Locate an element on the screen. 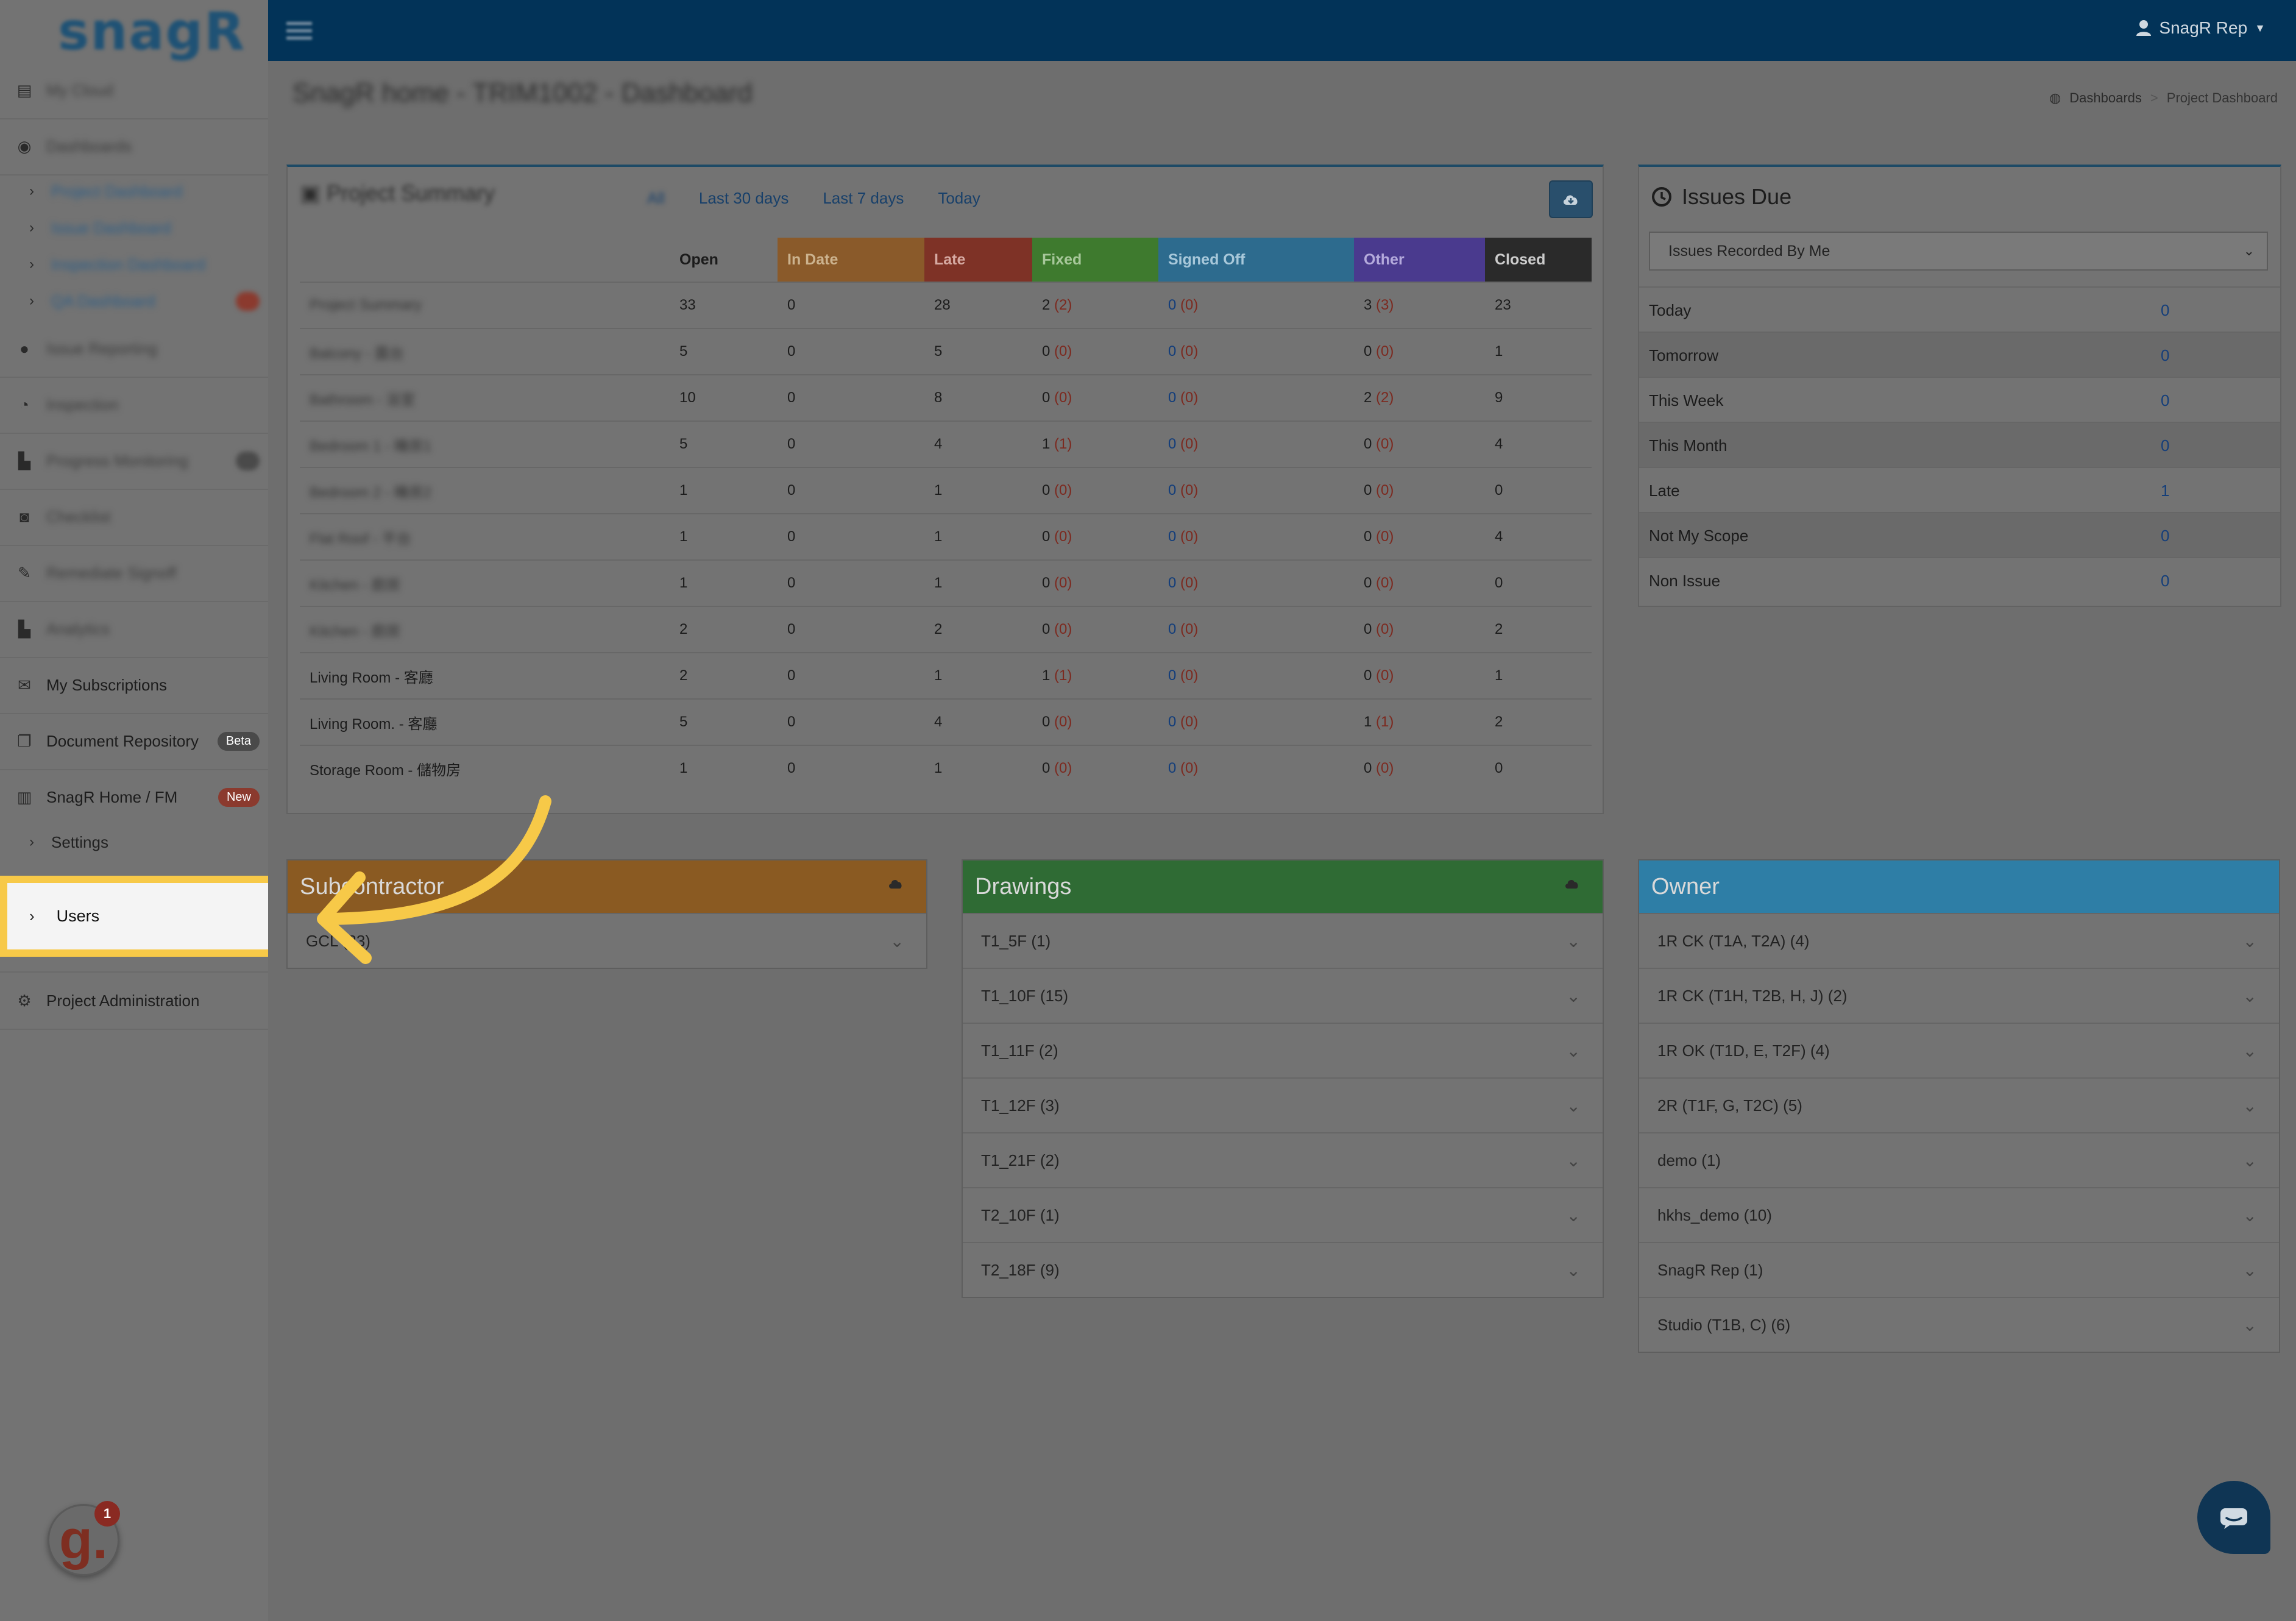 Image resolution: width=2296 pixels, height=1621 pixels. help-widget-badge: g. 1 is located at coordinates (84, 1538).